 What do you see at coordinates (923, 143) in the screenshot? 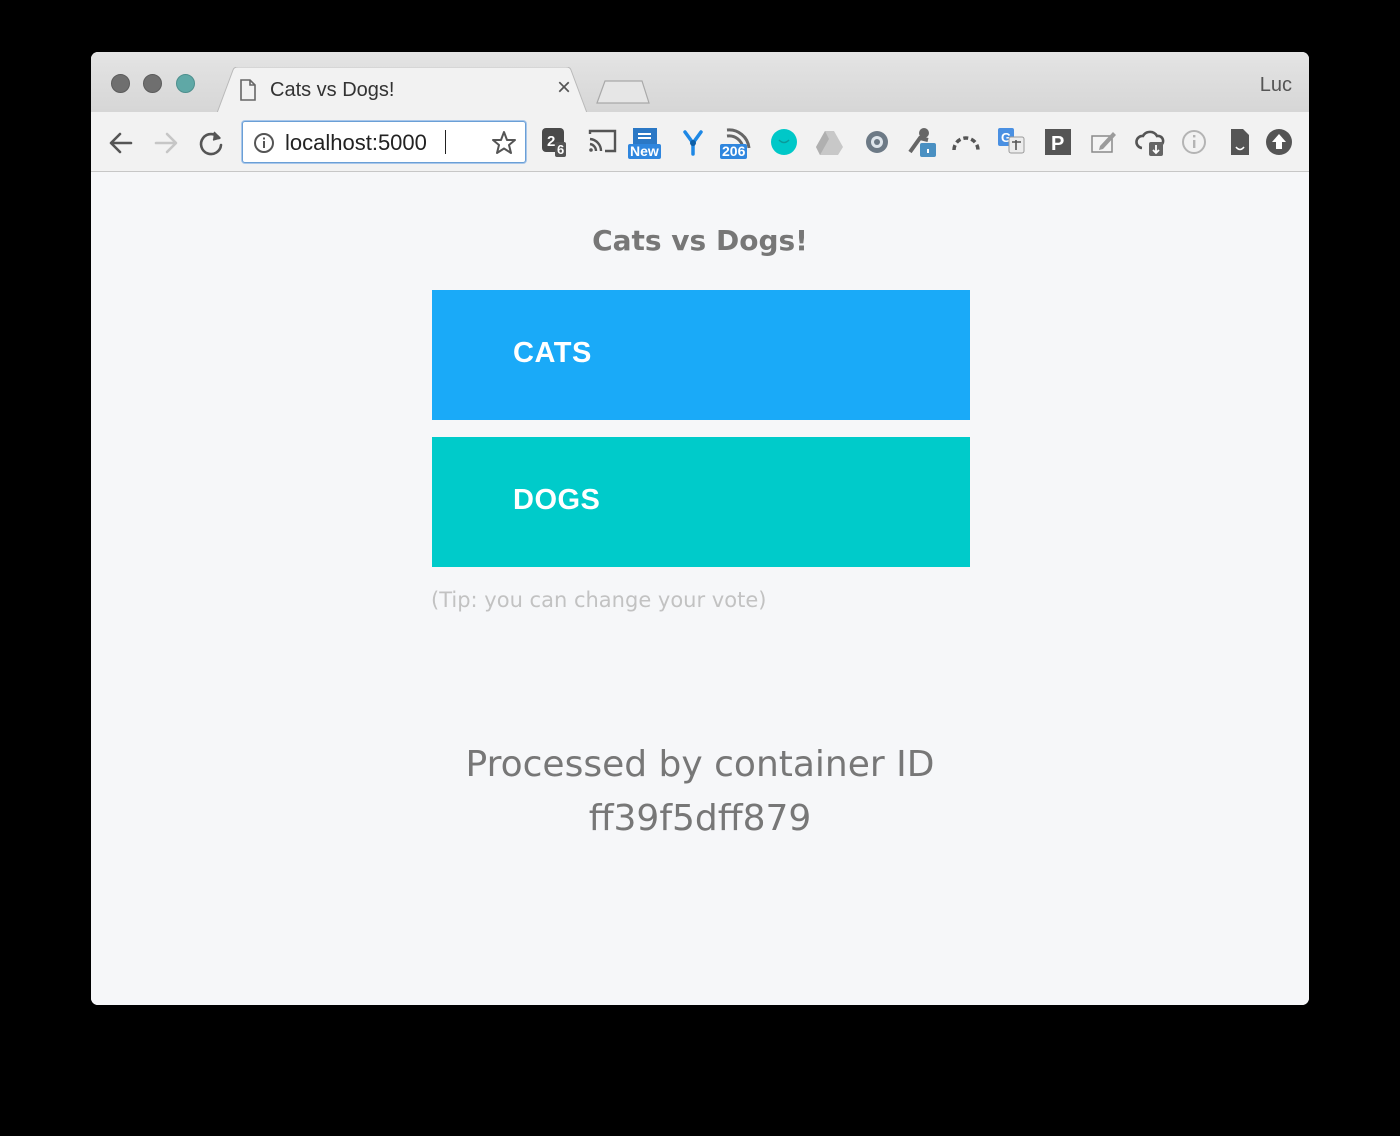
I see `person-lock-icon` at bounding box center [923, 143].